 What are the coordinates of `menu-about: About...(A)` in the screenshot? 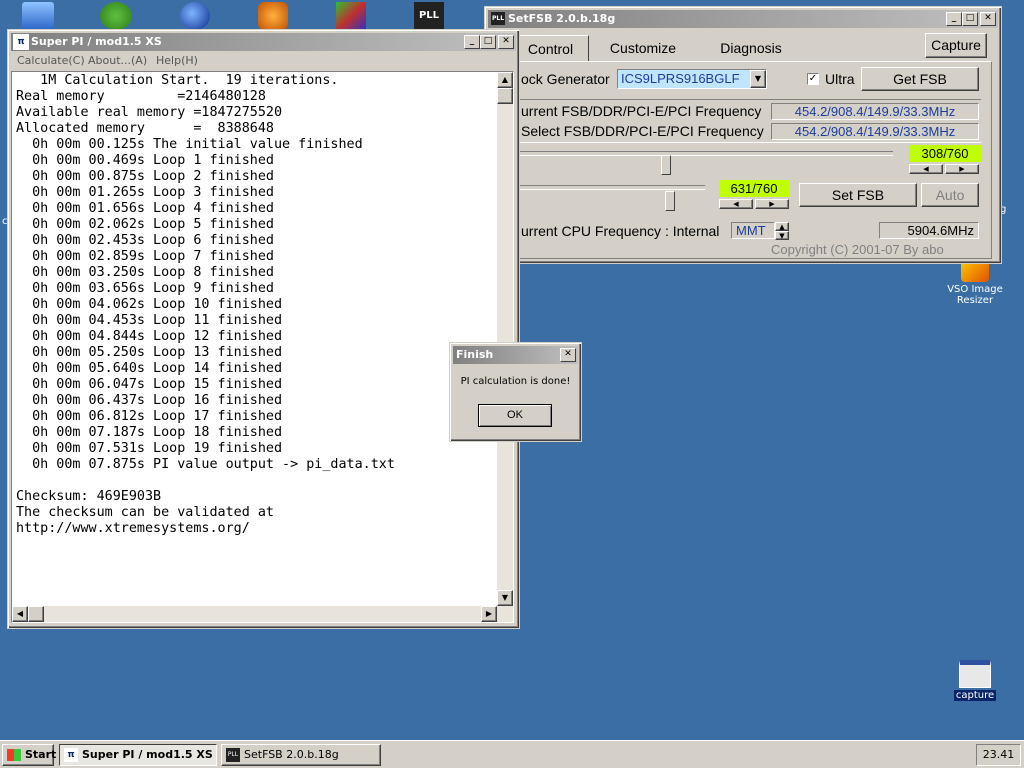 It's located at (117, 61).